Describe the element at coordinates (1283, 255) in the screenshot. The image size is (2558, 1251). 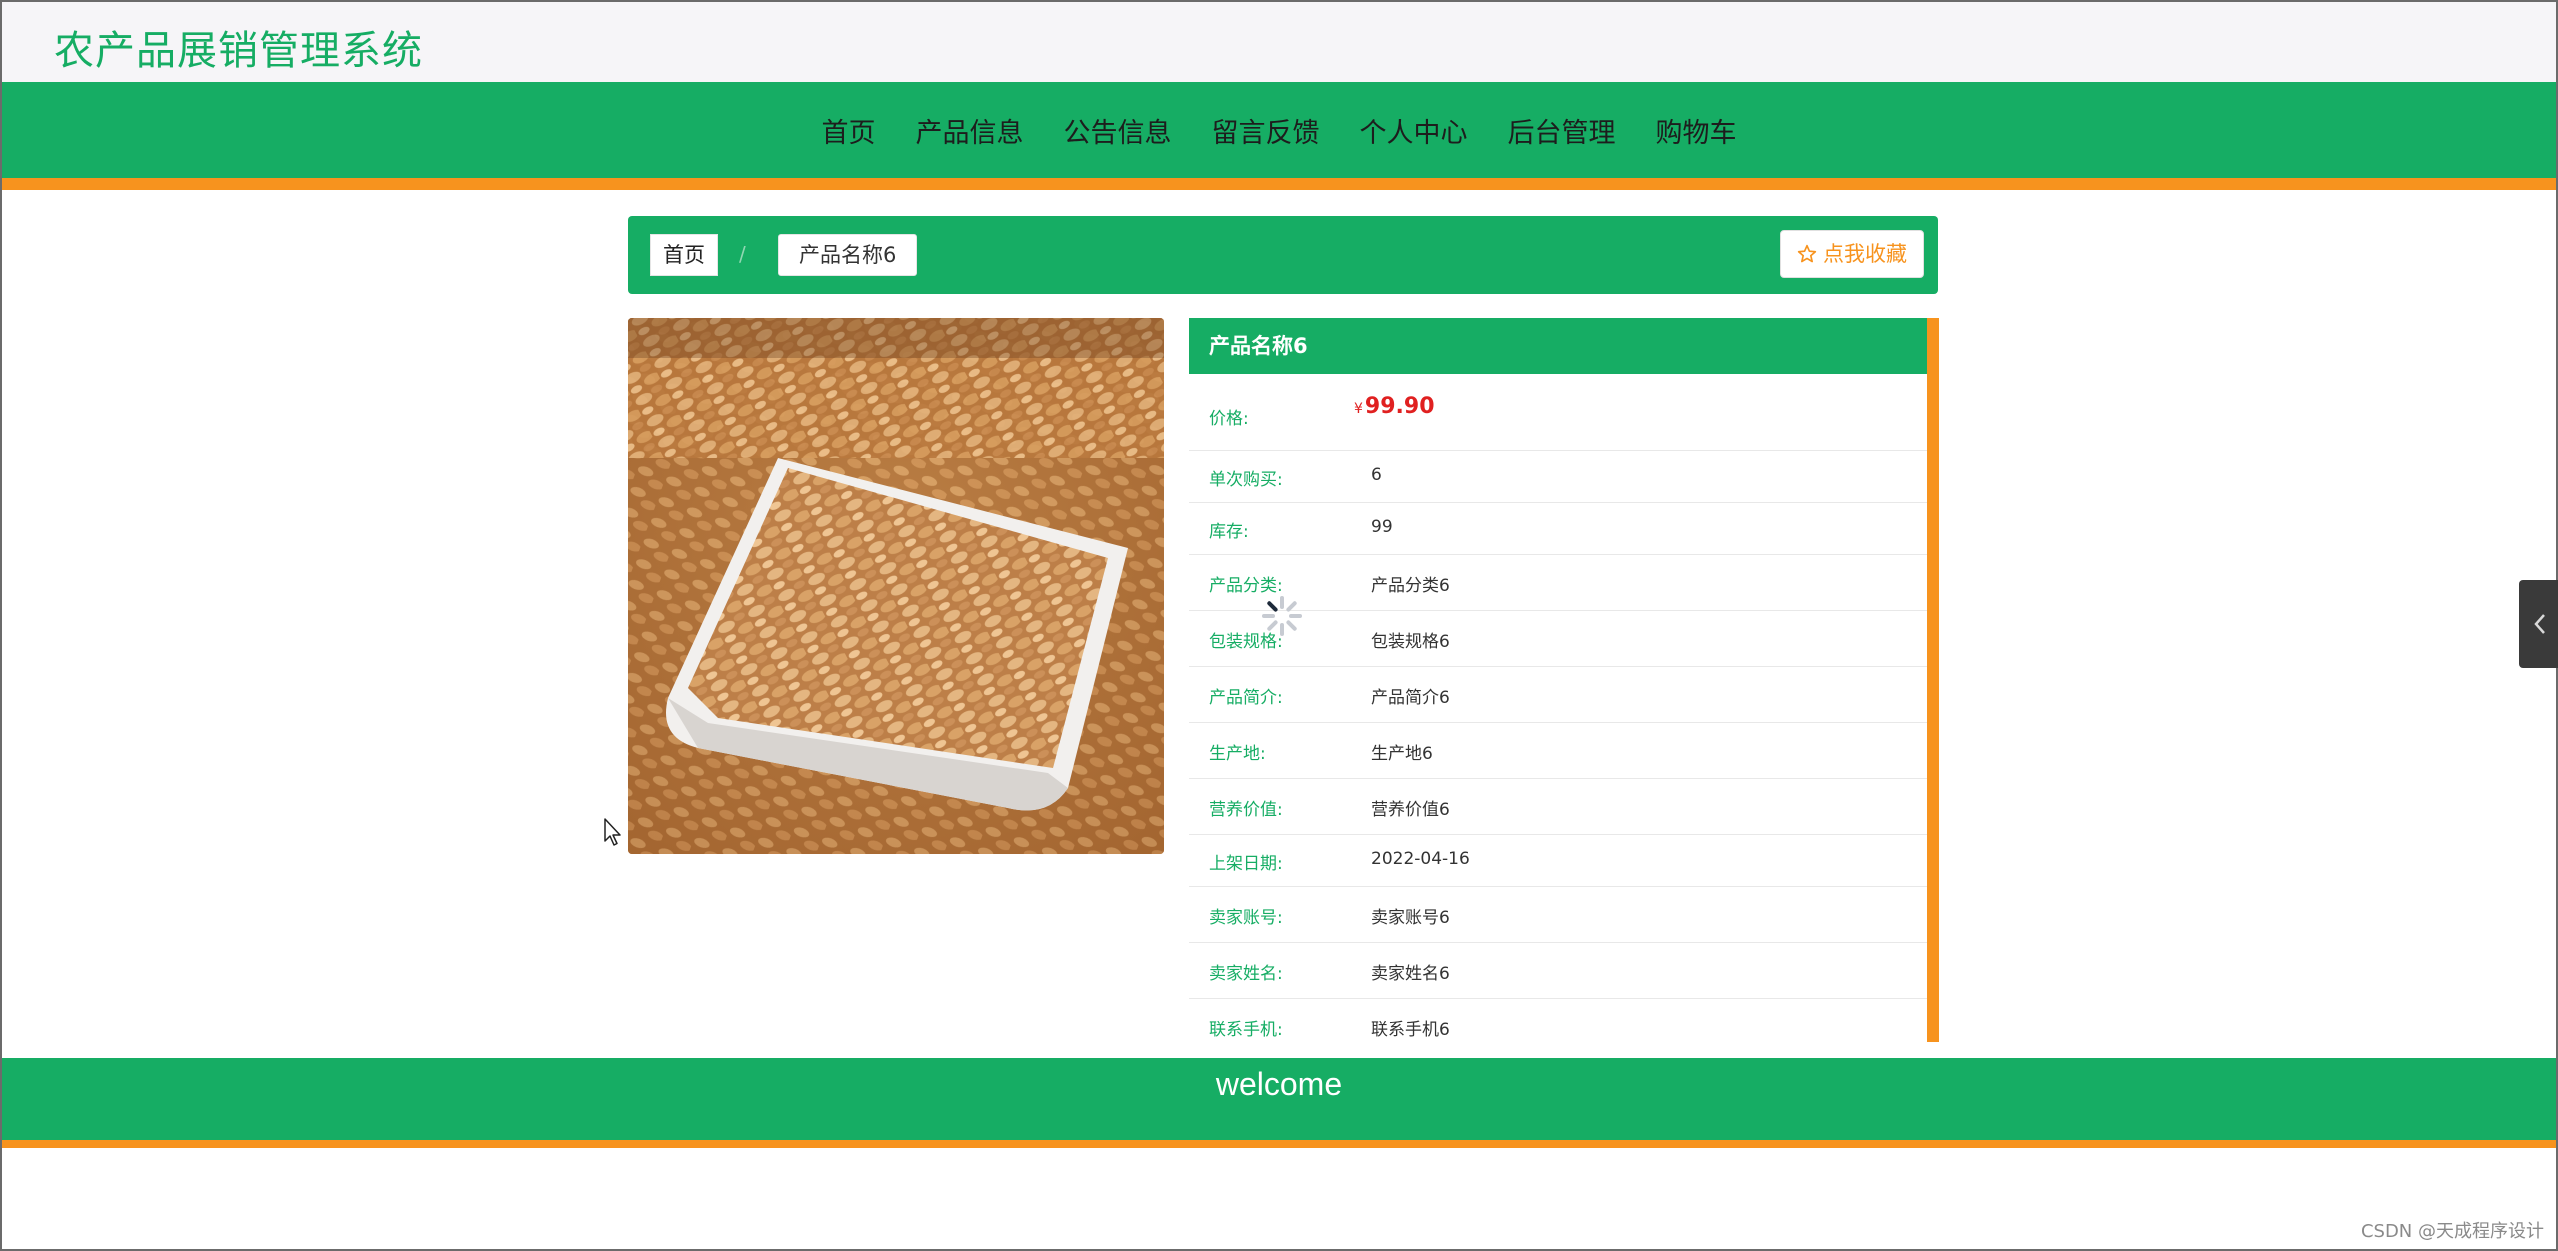
I see `breadcrumb: 首页 / 产品名称6 点我收藏` at that location.